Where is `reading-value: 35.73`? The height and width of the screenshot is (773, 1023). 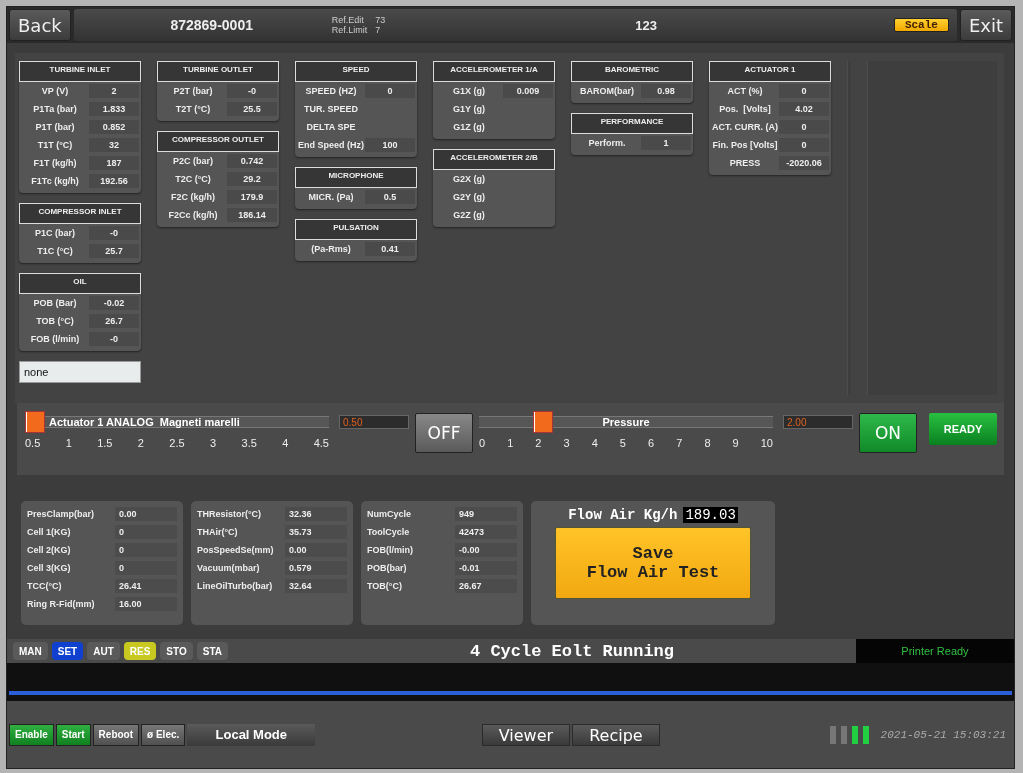
reading-value: 35.73 is located at coordinates (316, 532).